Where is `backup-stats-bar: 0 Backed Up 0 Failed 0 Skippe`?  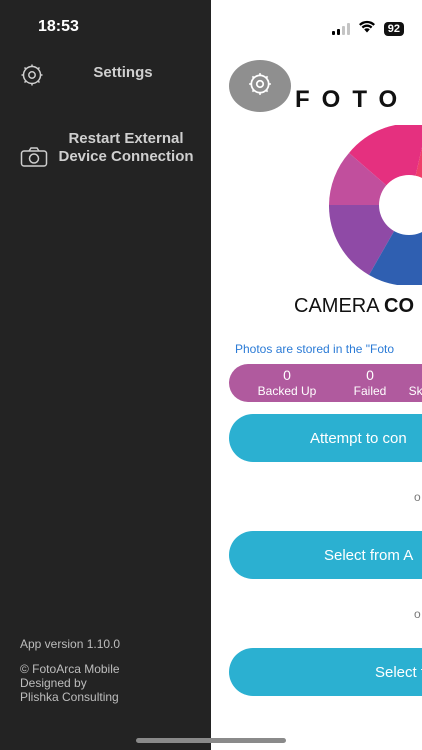 backup-stats-bar: 0 Backed Up 0 Failed 0 Skippe is located at coordinates (325, 383).